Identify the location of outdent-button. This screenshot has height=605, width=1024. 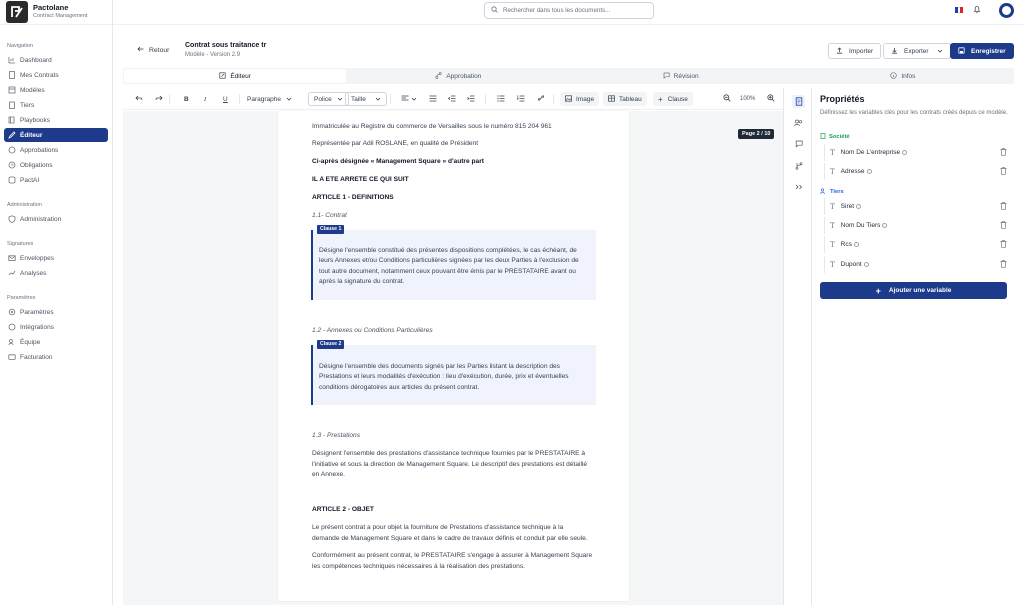
(452, 99).